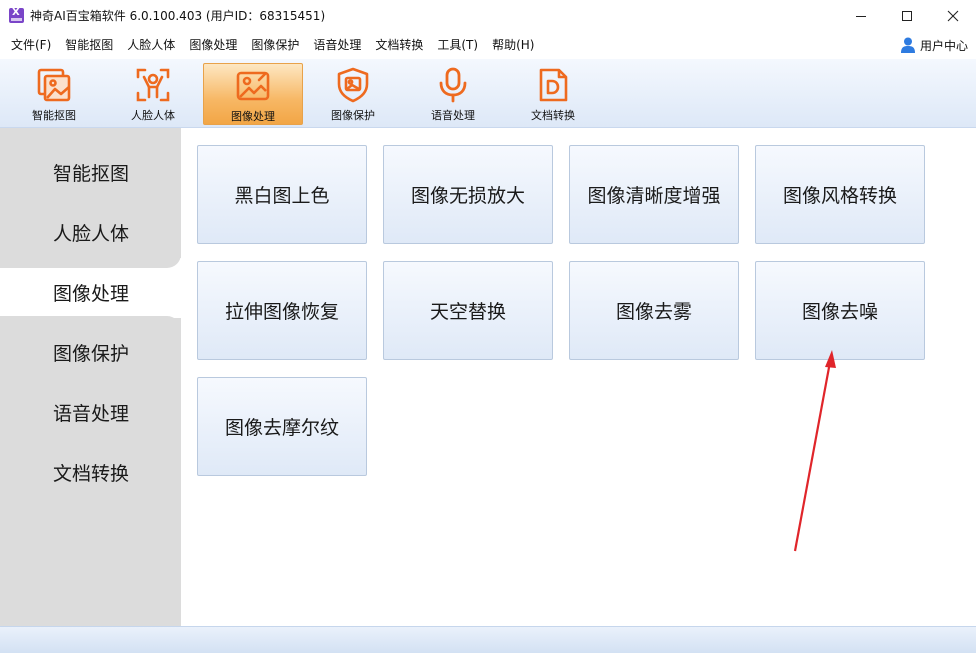  What do you see at coordinates (16, 15) in the screenshot?
I see `app-logo-icon` at bounding box center [16, 15].